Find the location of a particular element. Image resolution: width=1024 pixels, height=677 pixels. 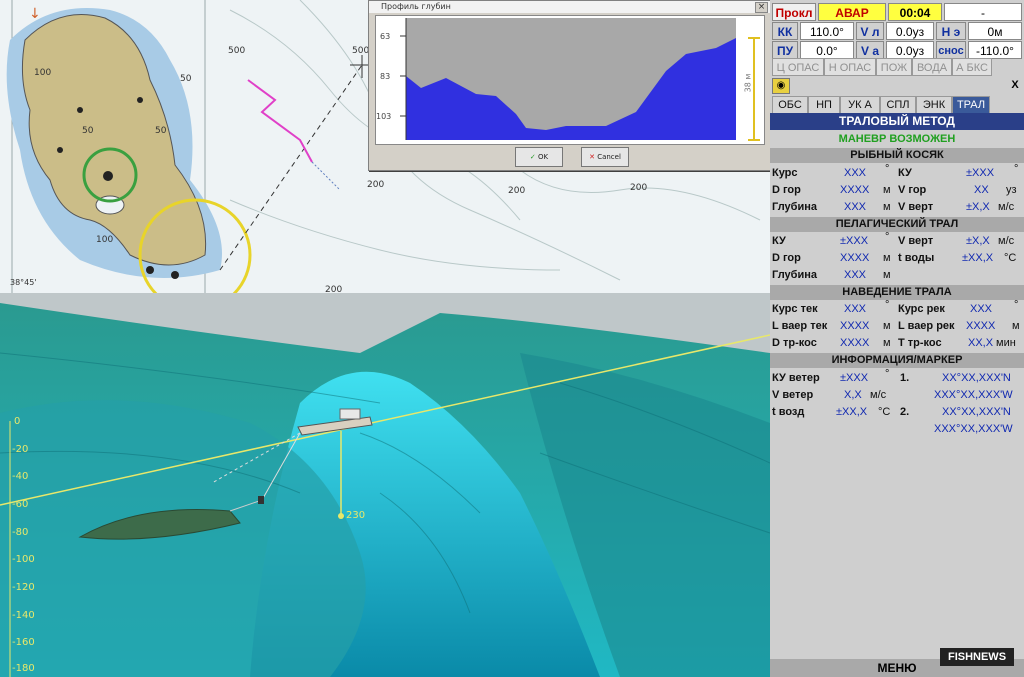

fs-dgor-label: D гор is located at coordinates (786, 190).